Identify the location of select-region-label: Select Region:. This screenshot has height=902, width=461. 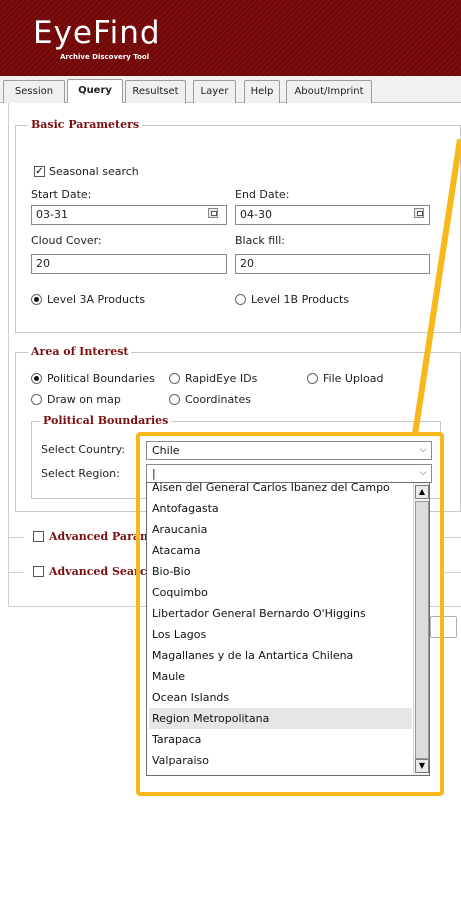
(80, 473).